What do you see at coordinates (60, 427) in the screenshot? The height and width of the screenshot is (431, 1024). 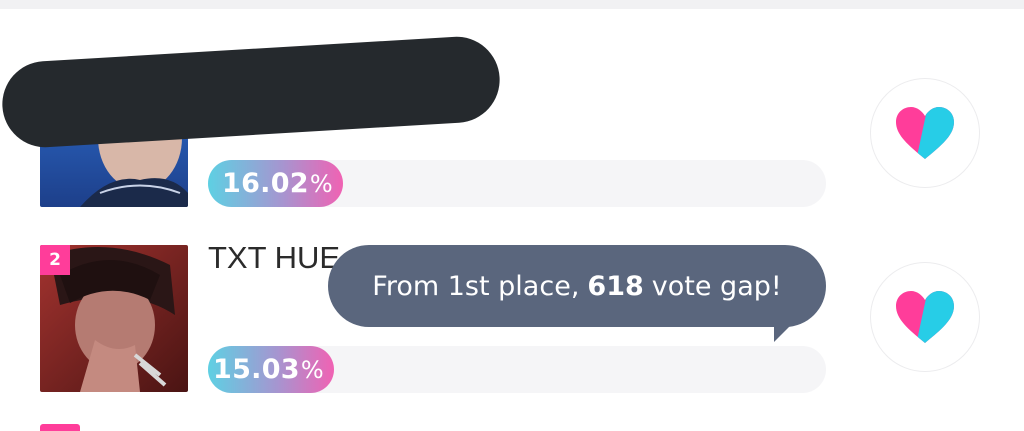 I see `next-item-edge` at bounding box center [60, 427].